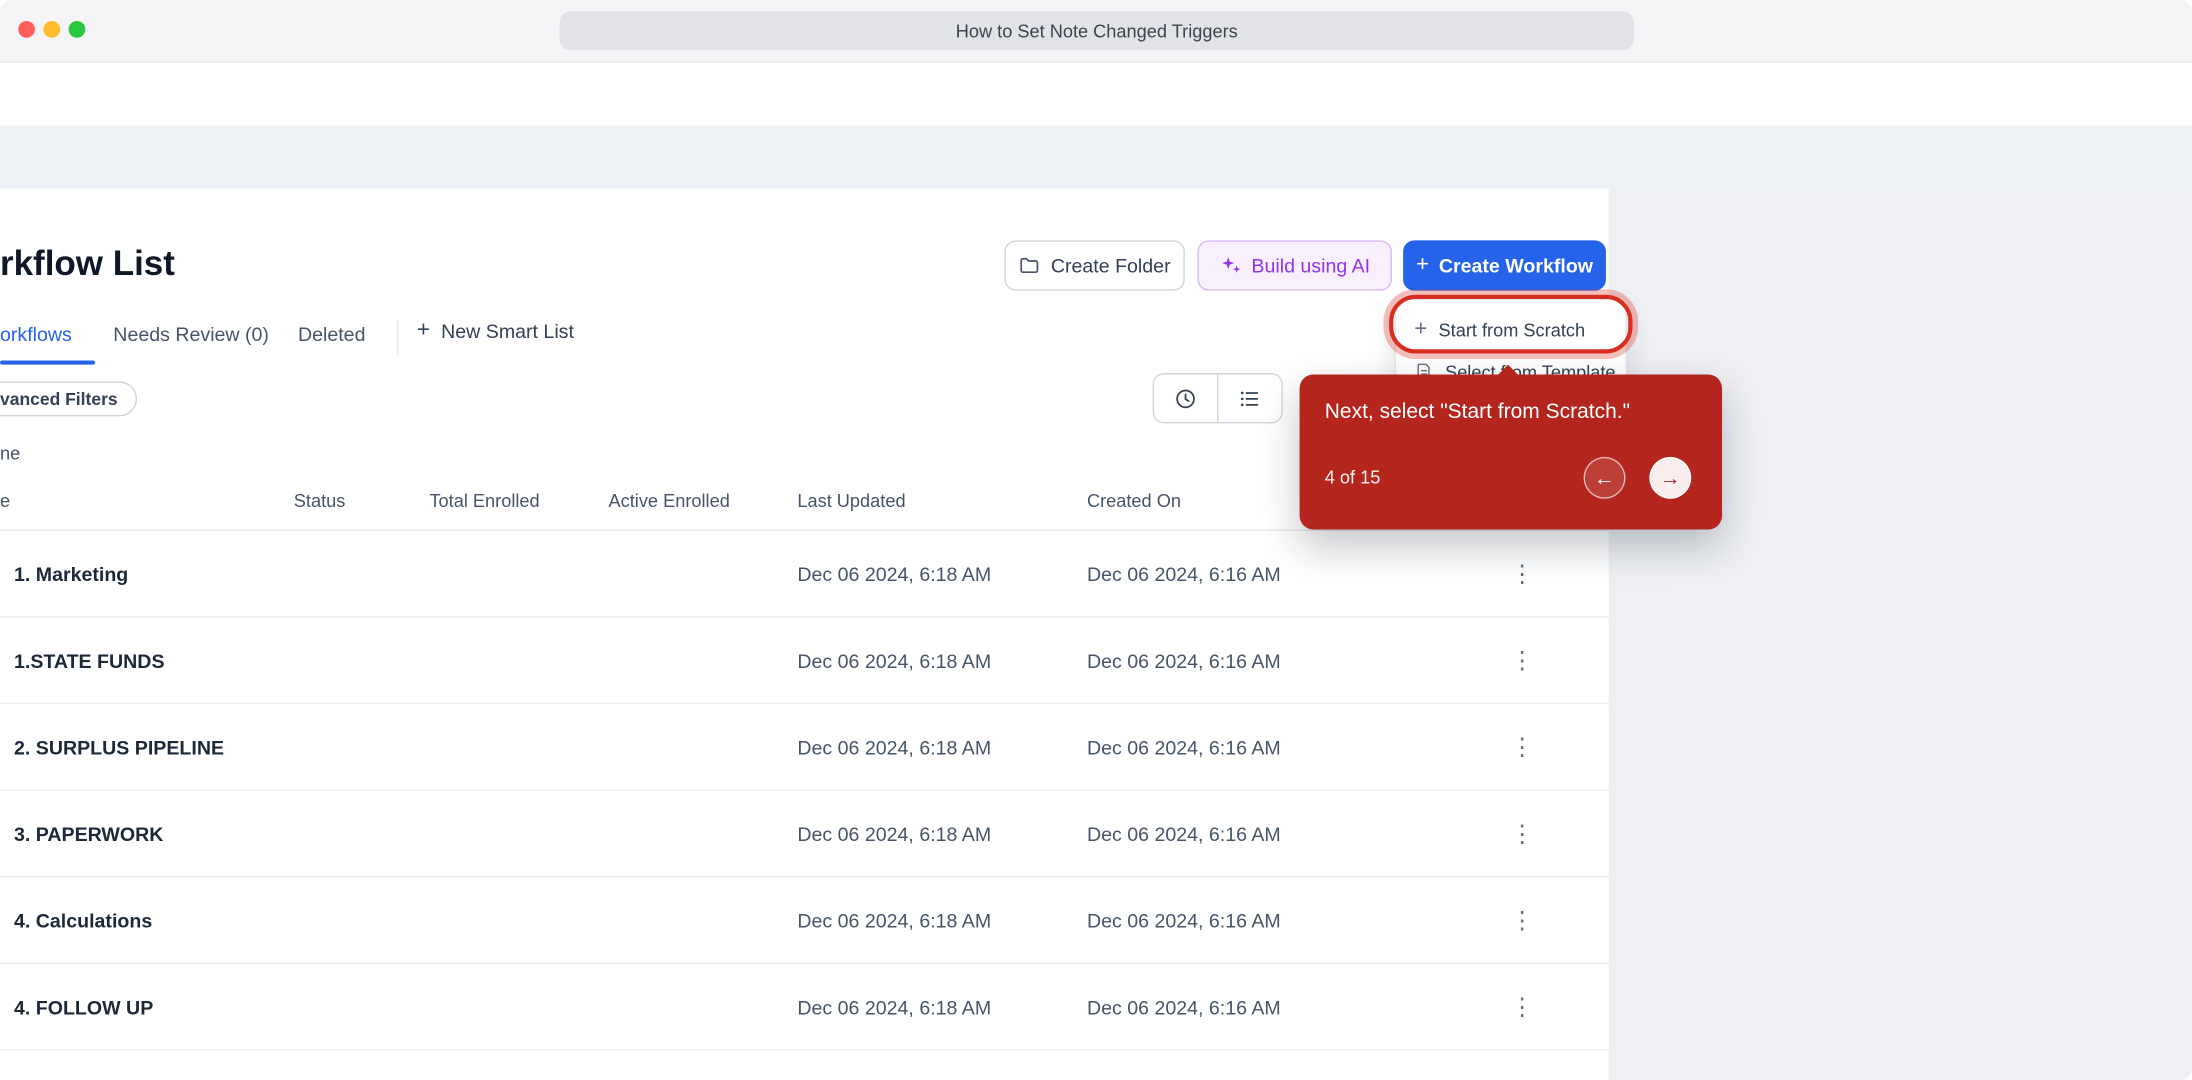 The height and width of the screenshot is (1080, 2192). I want to click on sparkle-icon, so click(1230, 265).